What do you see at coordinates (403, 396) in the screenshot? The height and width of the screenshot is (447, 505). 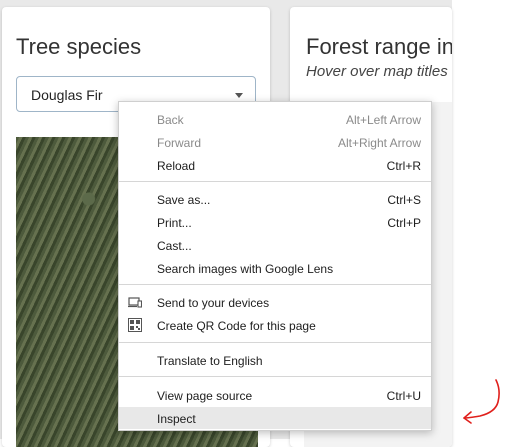 I see `menu-item-shortcut: Ctrl+U` at bounding box center [403, 396].